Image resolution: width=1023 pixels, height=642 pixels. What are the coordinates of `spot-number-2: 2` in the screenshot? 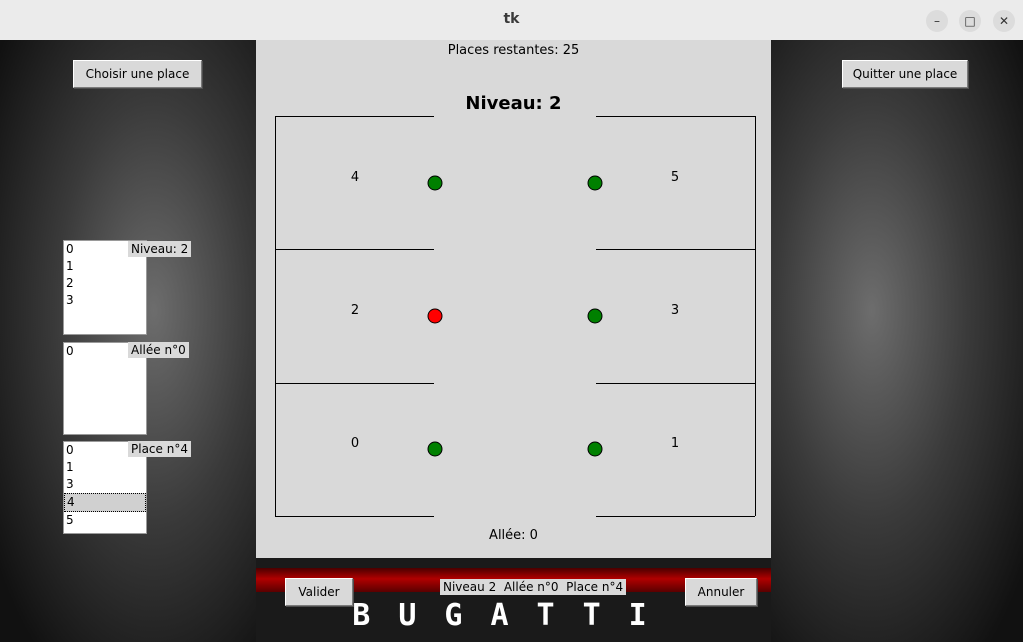 It's located at (355, 310).